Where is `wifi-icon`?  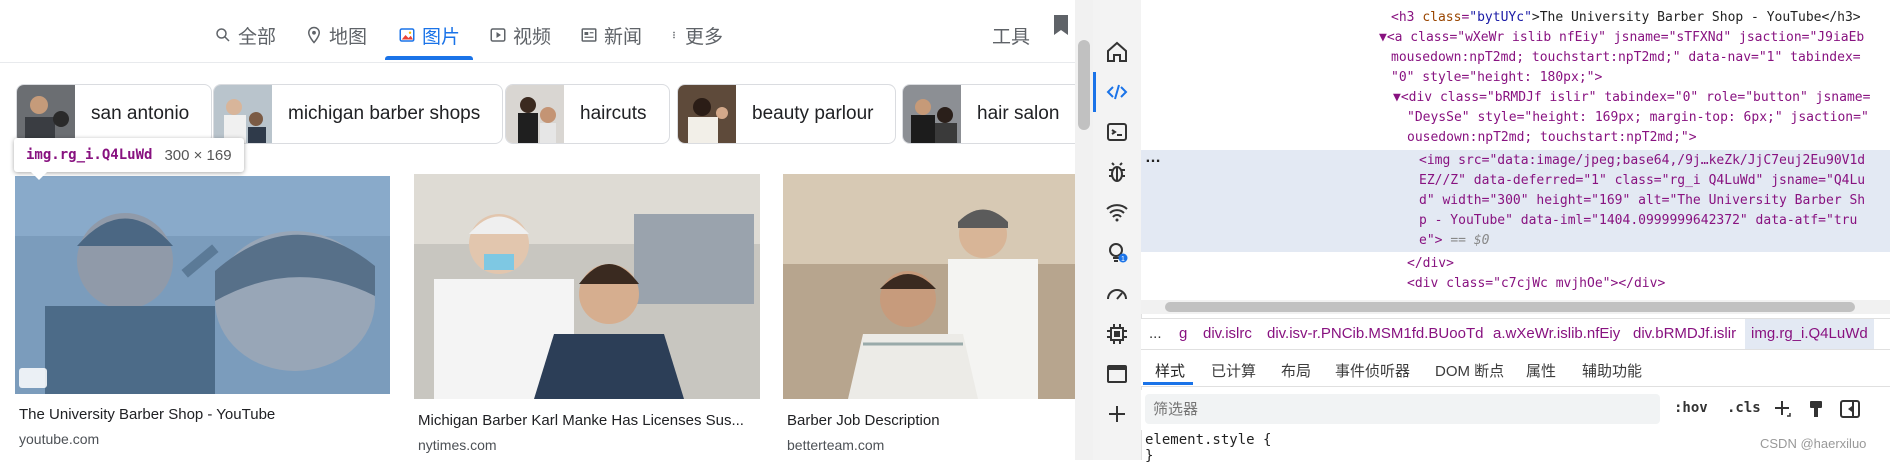 wifi-icon is located at coordinates (1117, 213).